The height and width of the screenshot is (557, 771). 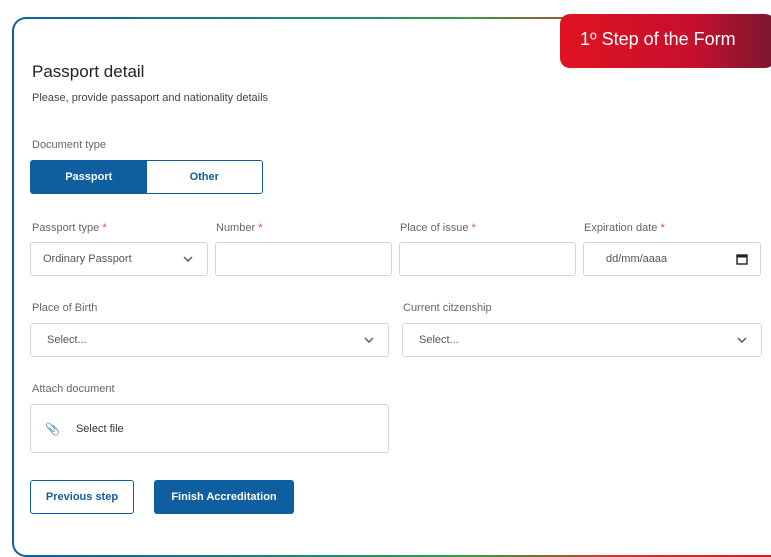 I want to click on expiration-date-input: dd/mm/aaaa, so click(x=672, y=259).